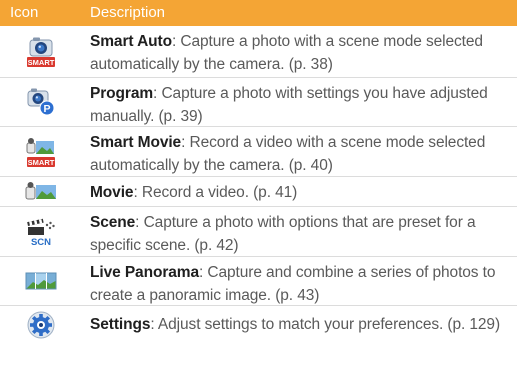 The height and width of the screenshot is (374, 517). I want to click on icon-cell: P, so click(41, 102).